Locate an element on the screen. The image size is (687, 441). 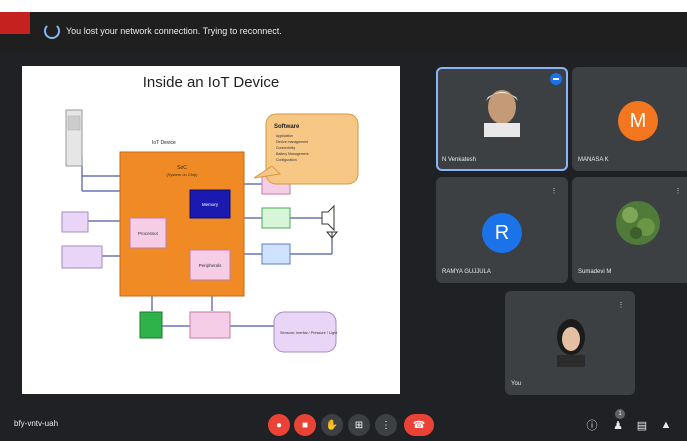
avatar: M is located at coordinates (638, 121).